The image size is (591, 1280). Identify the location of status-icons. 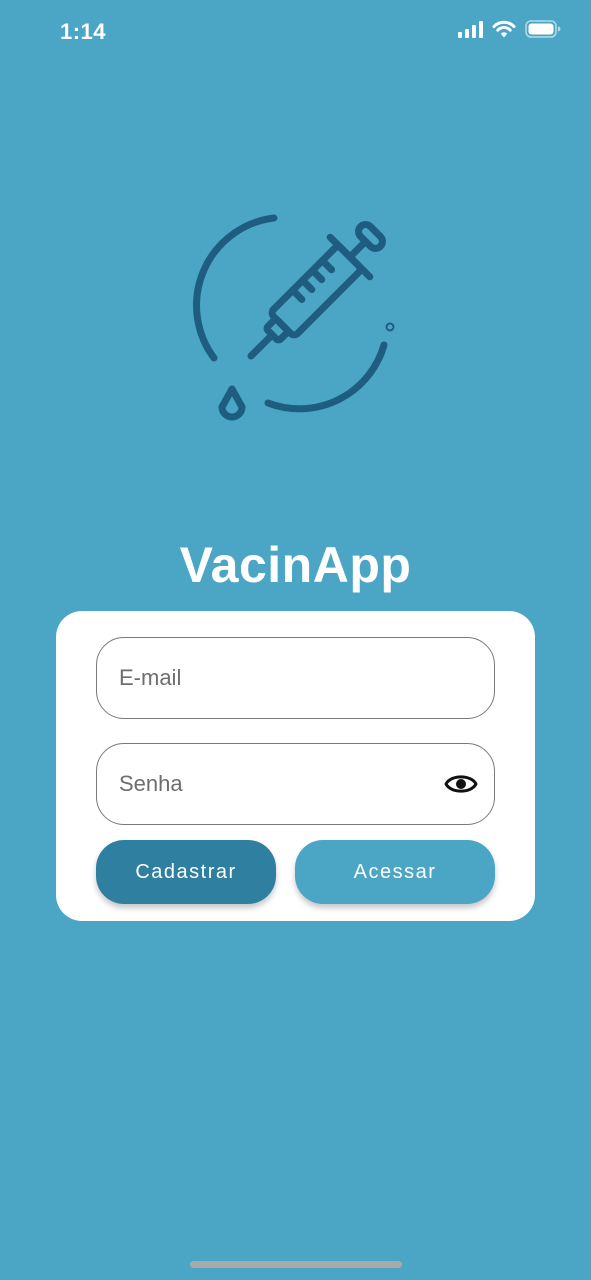
(509, 29).